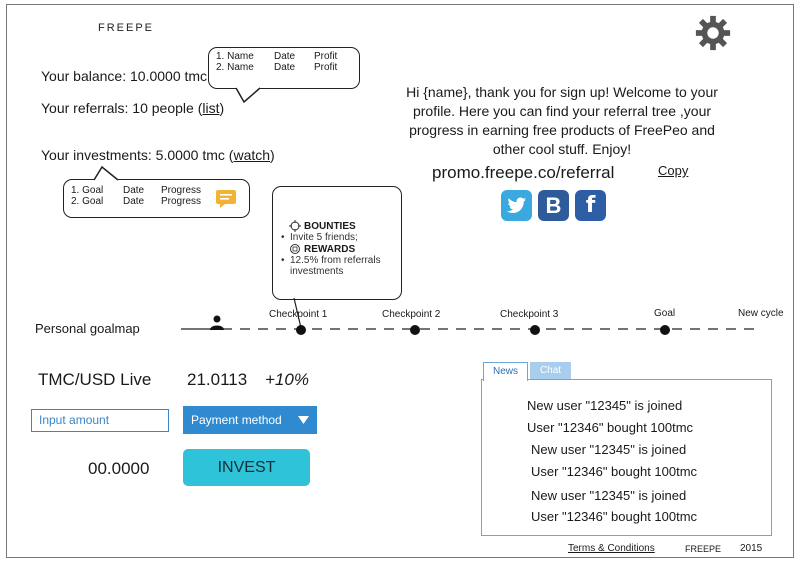 The image size is (800, 564). I want to click on brand-logo: FREEPE, so click(126, 28).